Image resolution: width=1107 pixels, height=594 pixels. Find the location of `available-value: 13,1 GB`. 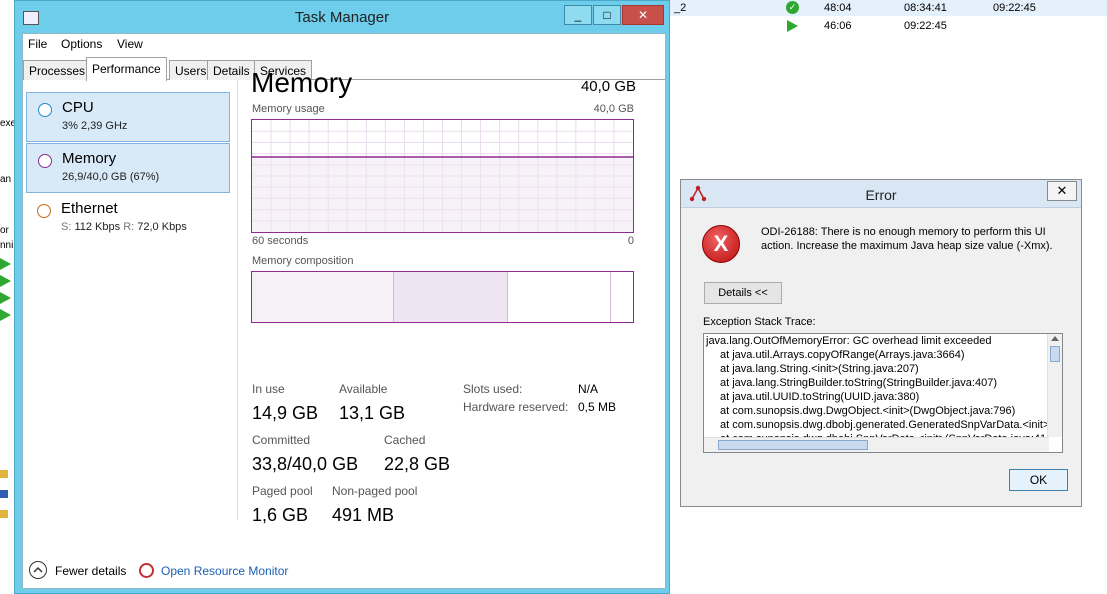

available-value: 13,1 GB is located at coordinates (372, 413).